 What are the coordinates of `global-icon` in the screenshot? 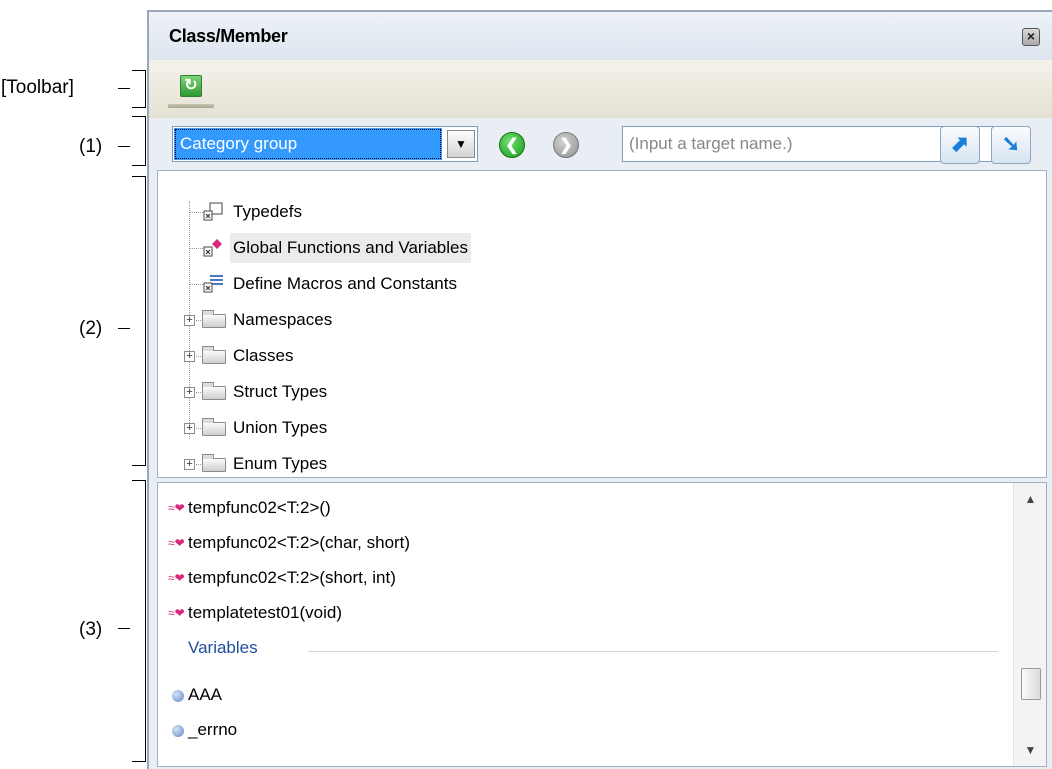 It's located at (213, 248).